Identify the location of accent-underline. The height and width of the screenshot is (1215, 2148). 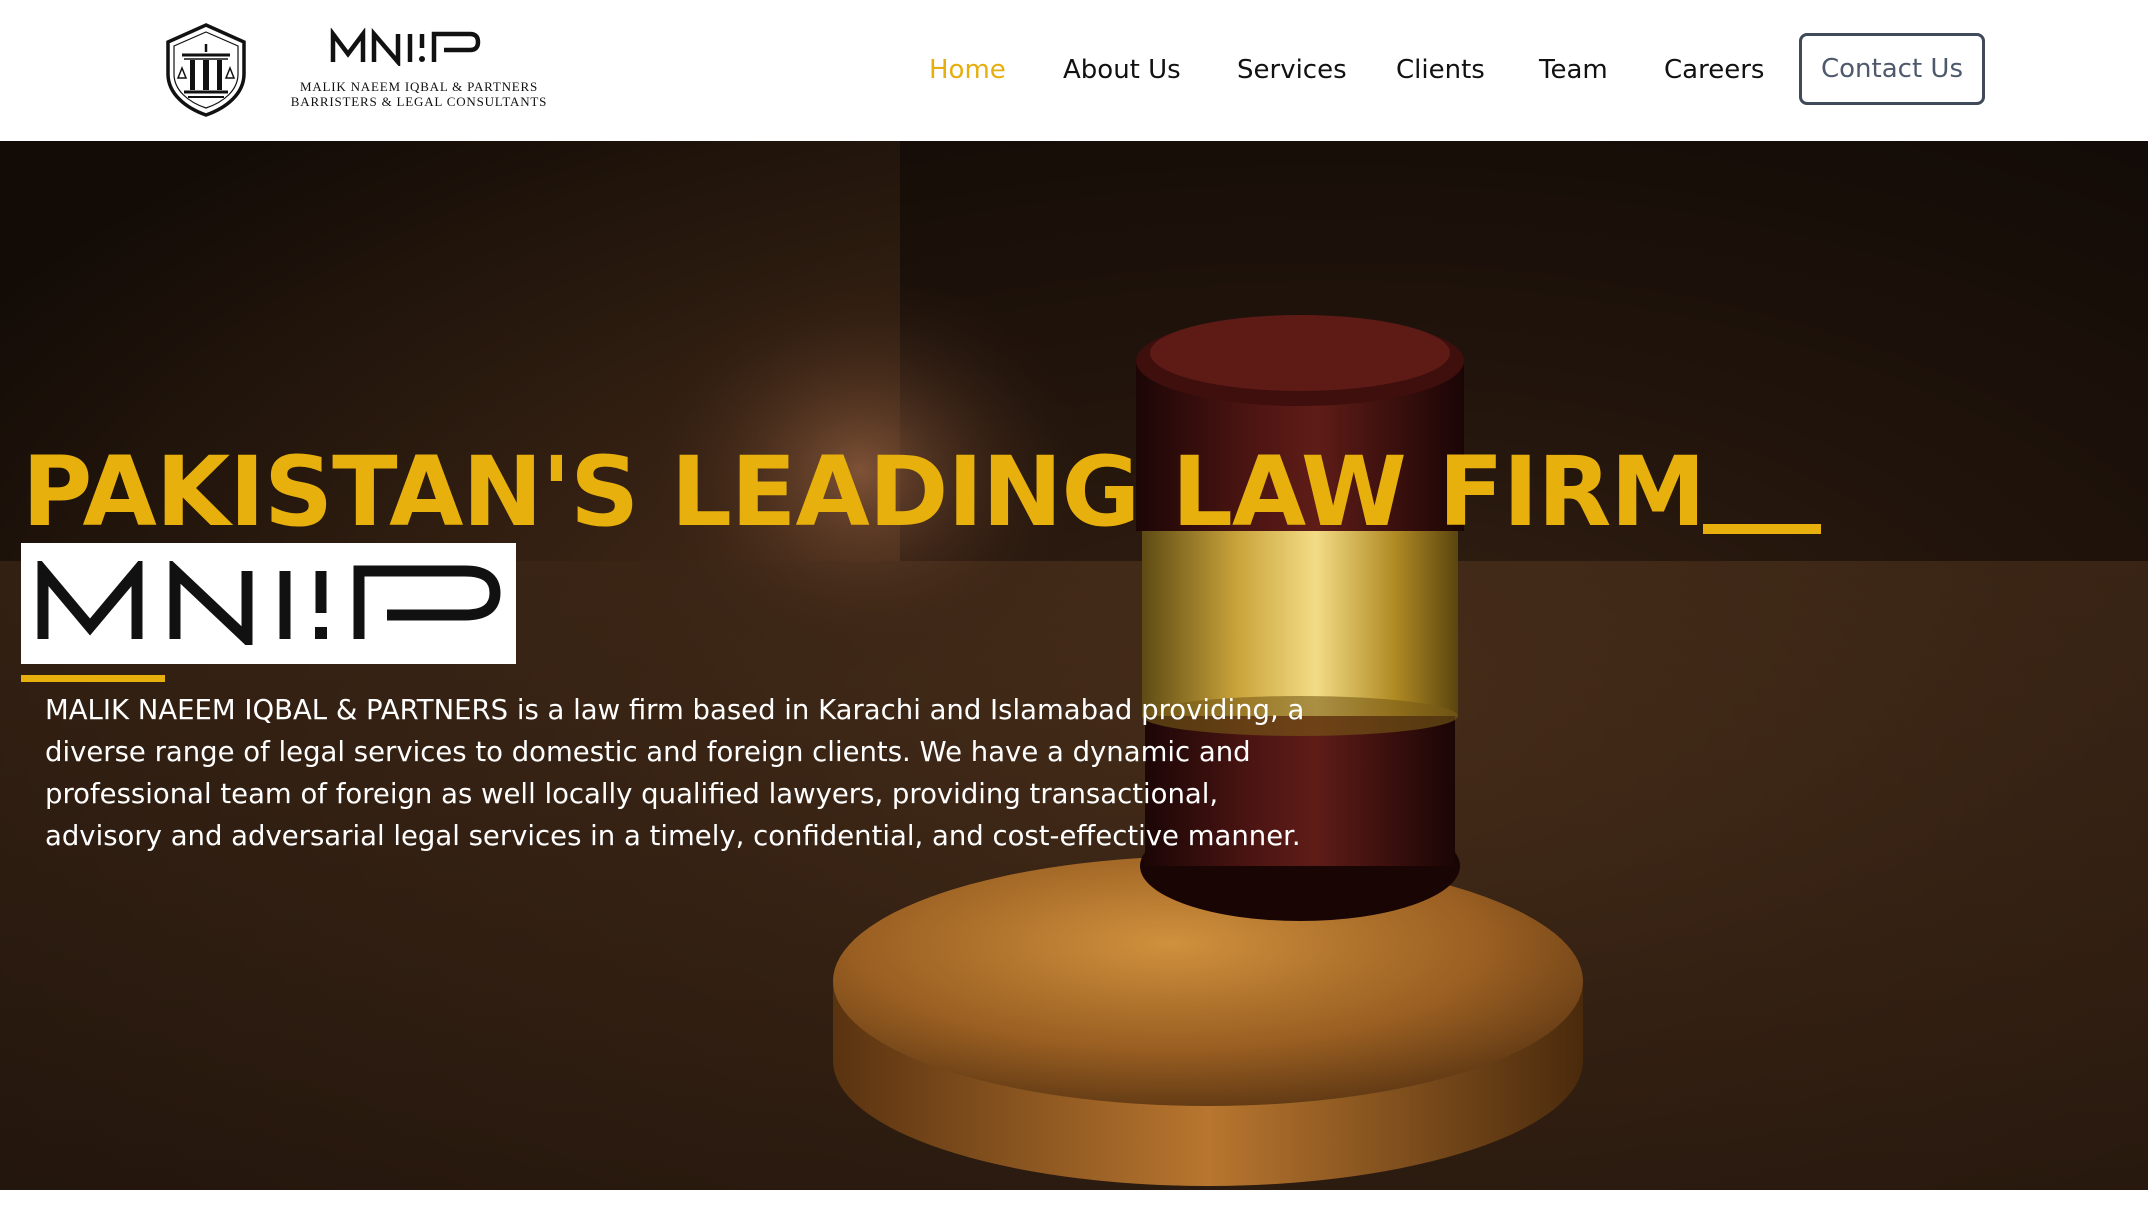
(93, 678).